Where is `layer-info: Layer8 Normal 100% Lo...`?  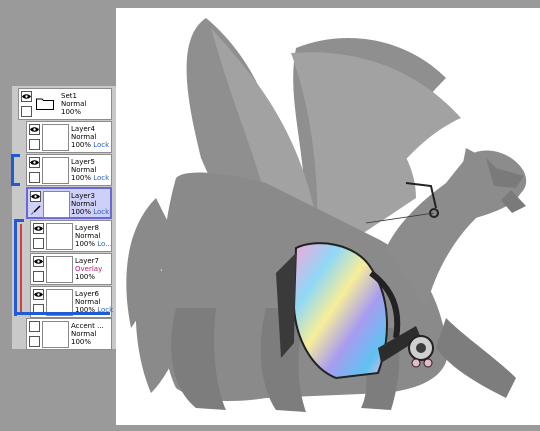
layer-info: Layer8 Normal 100% Lo... is located at coordinates (93, 236).